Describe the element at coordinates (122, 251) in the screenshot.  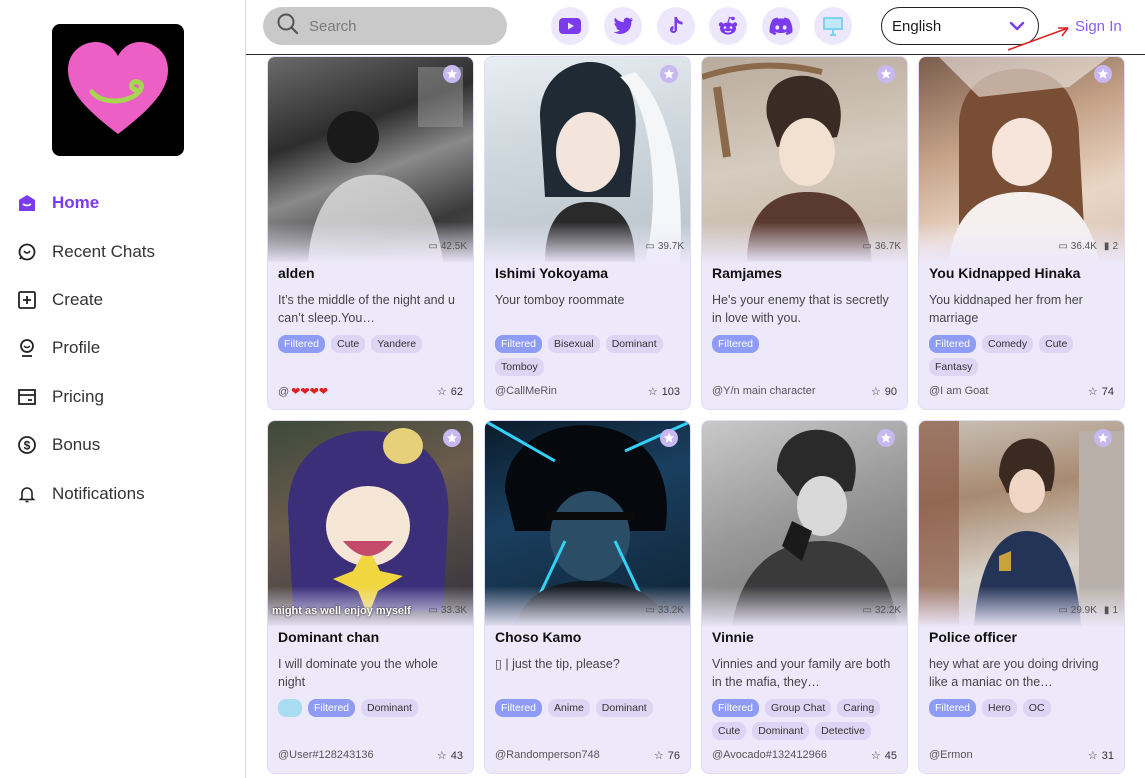
I see `sidebar-item-recent-chats: Recent Chats` at that location.